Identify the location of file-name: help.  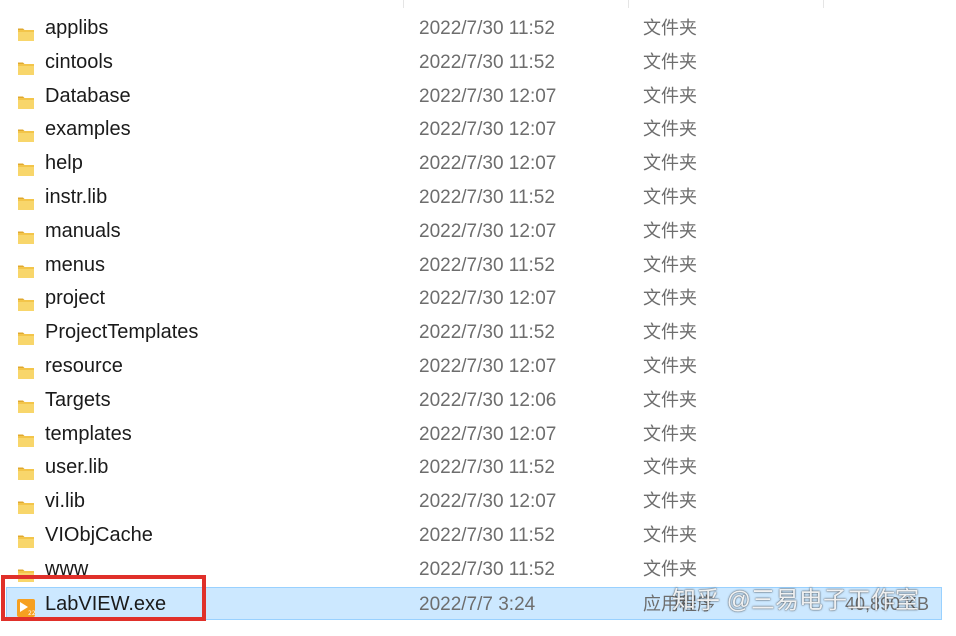
(64, 163).